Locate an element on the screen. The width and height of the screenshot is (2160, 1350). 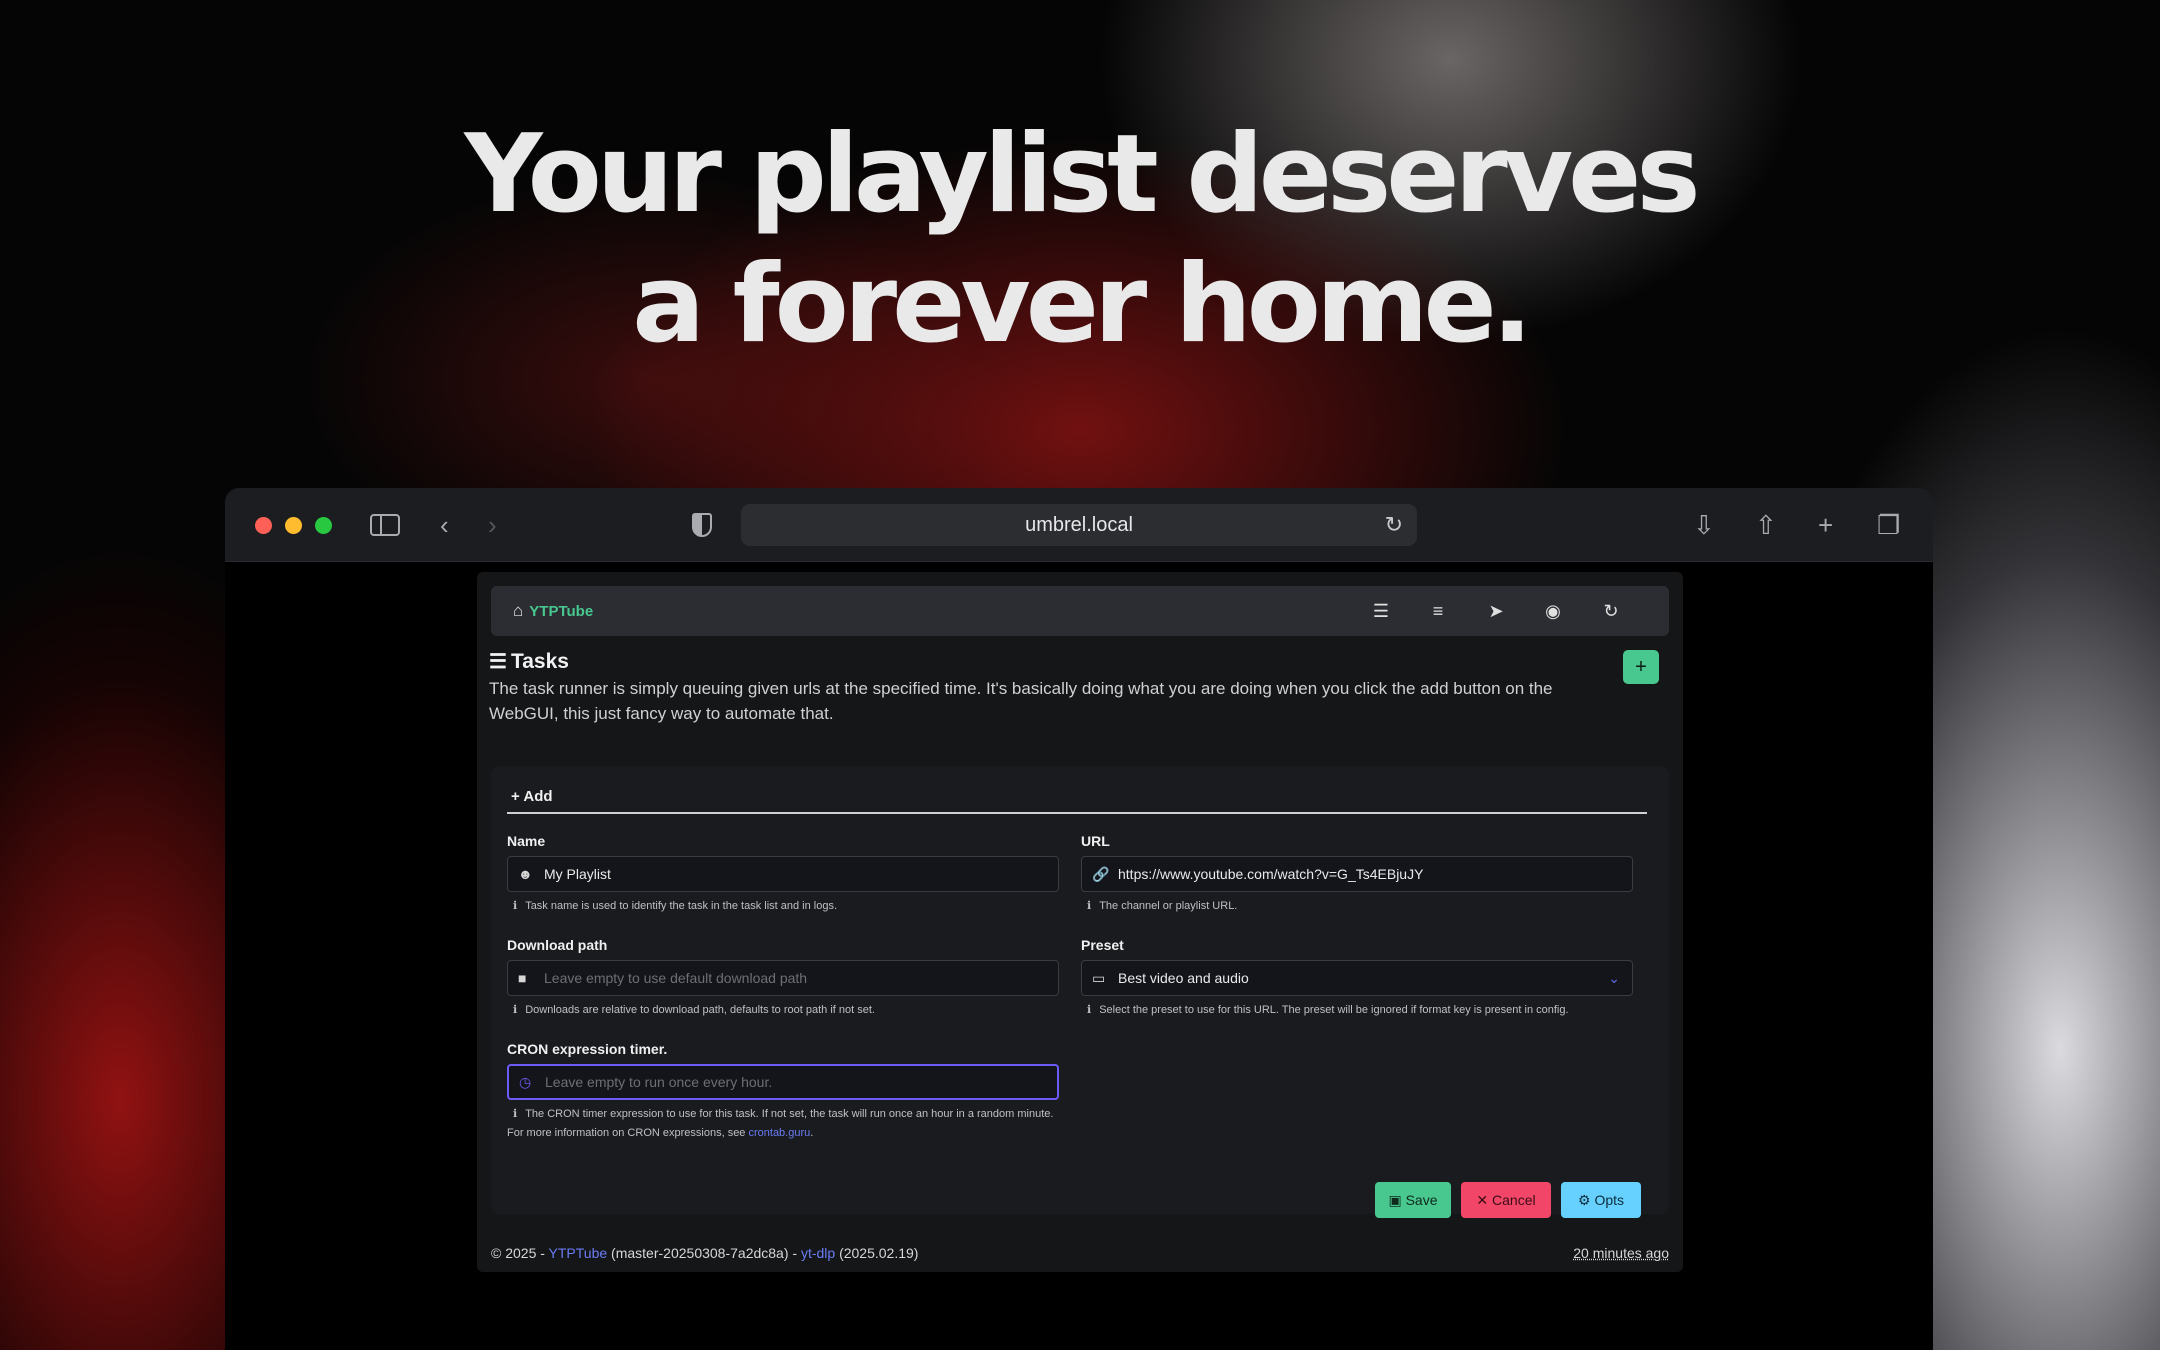
clock-icon: ◷ is located at coordinates (525, 1082).